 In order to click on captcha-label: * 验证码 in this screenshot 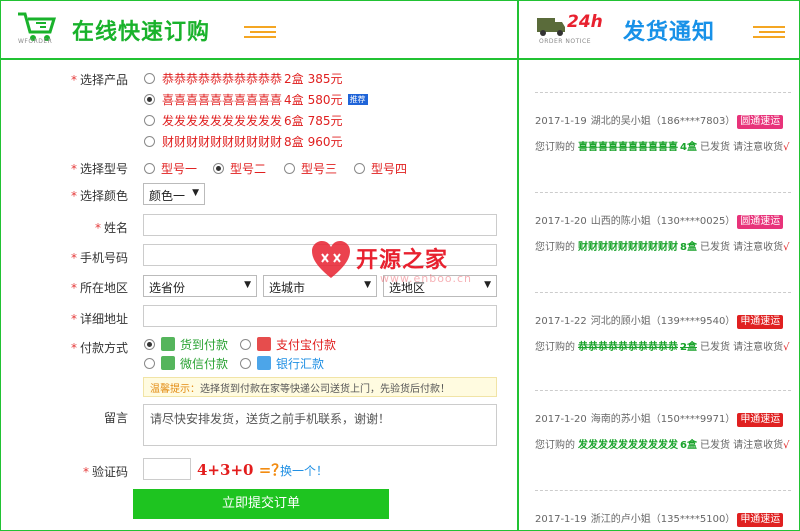, I will do `click(105, 472)`.